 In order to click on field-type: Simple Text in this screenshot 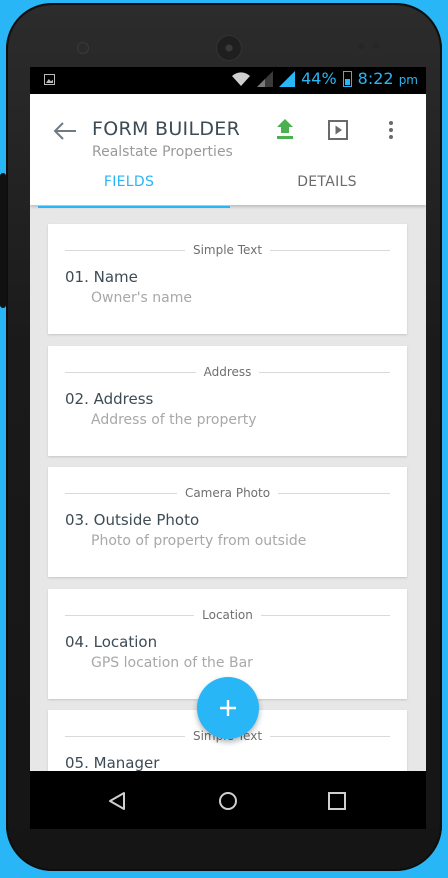, I will do `click(227, 250)`.